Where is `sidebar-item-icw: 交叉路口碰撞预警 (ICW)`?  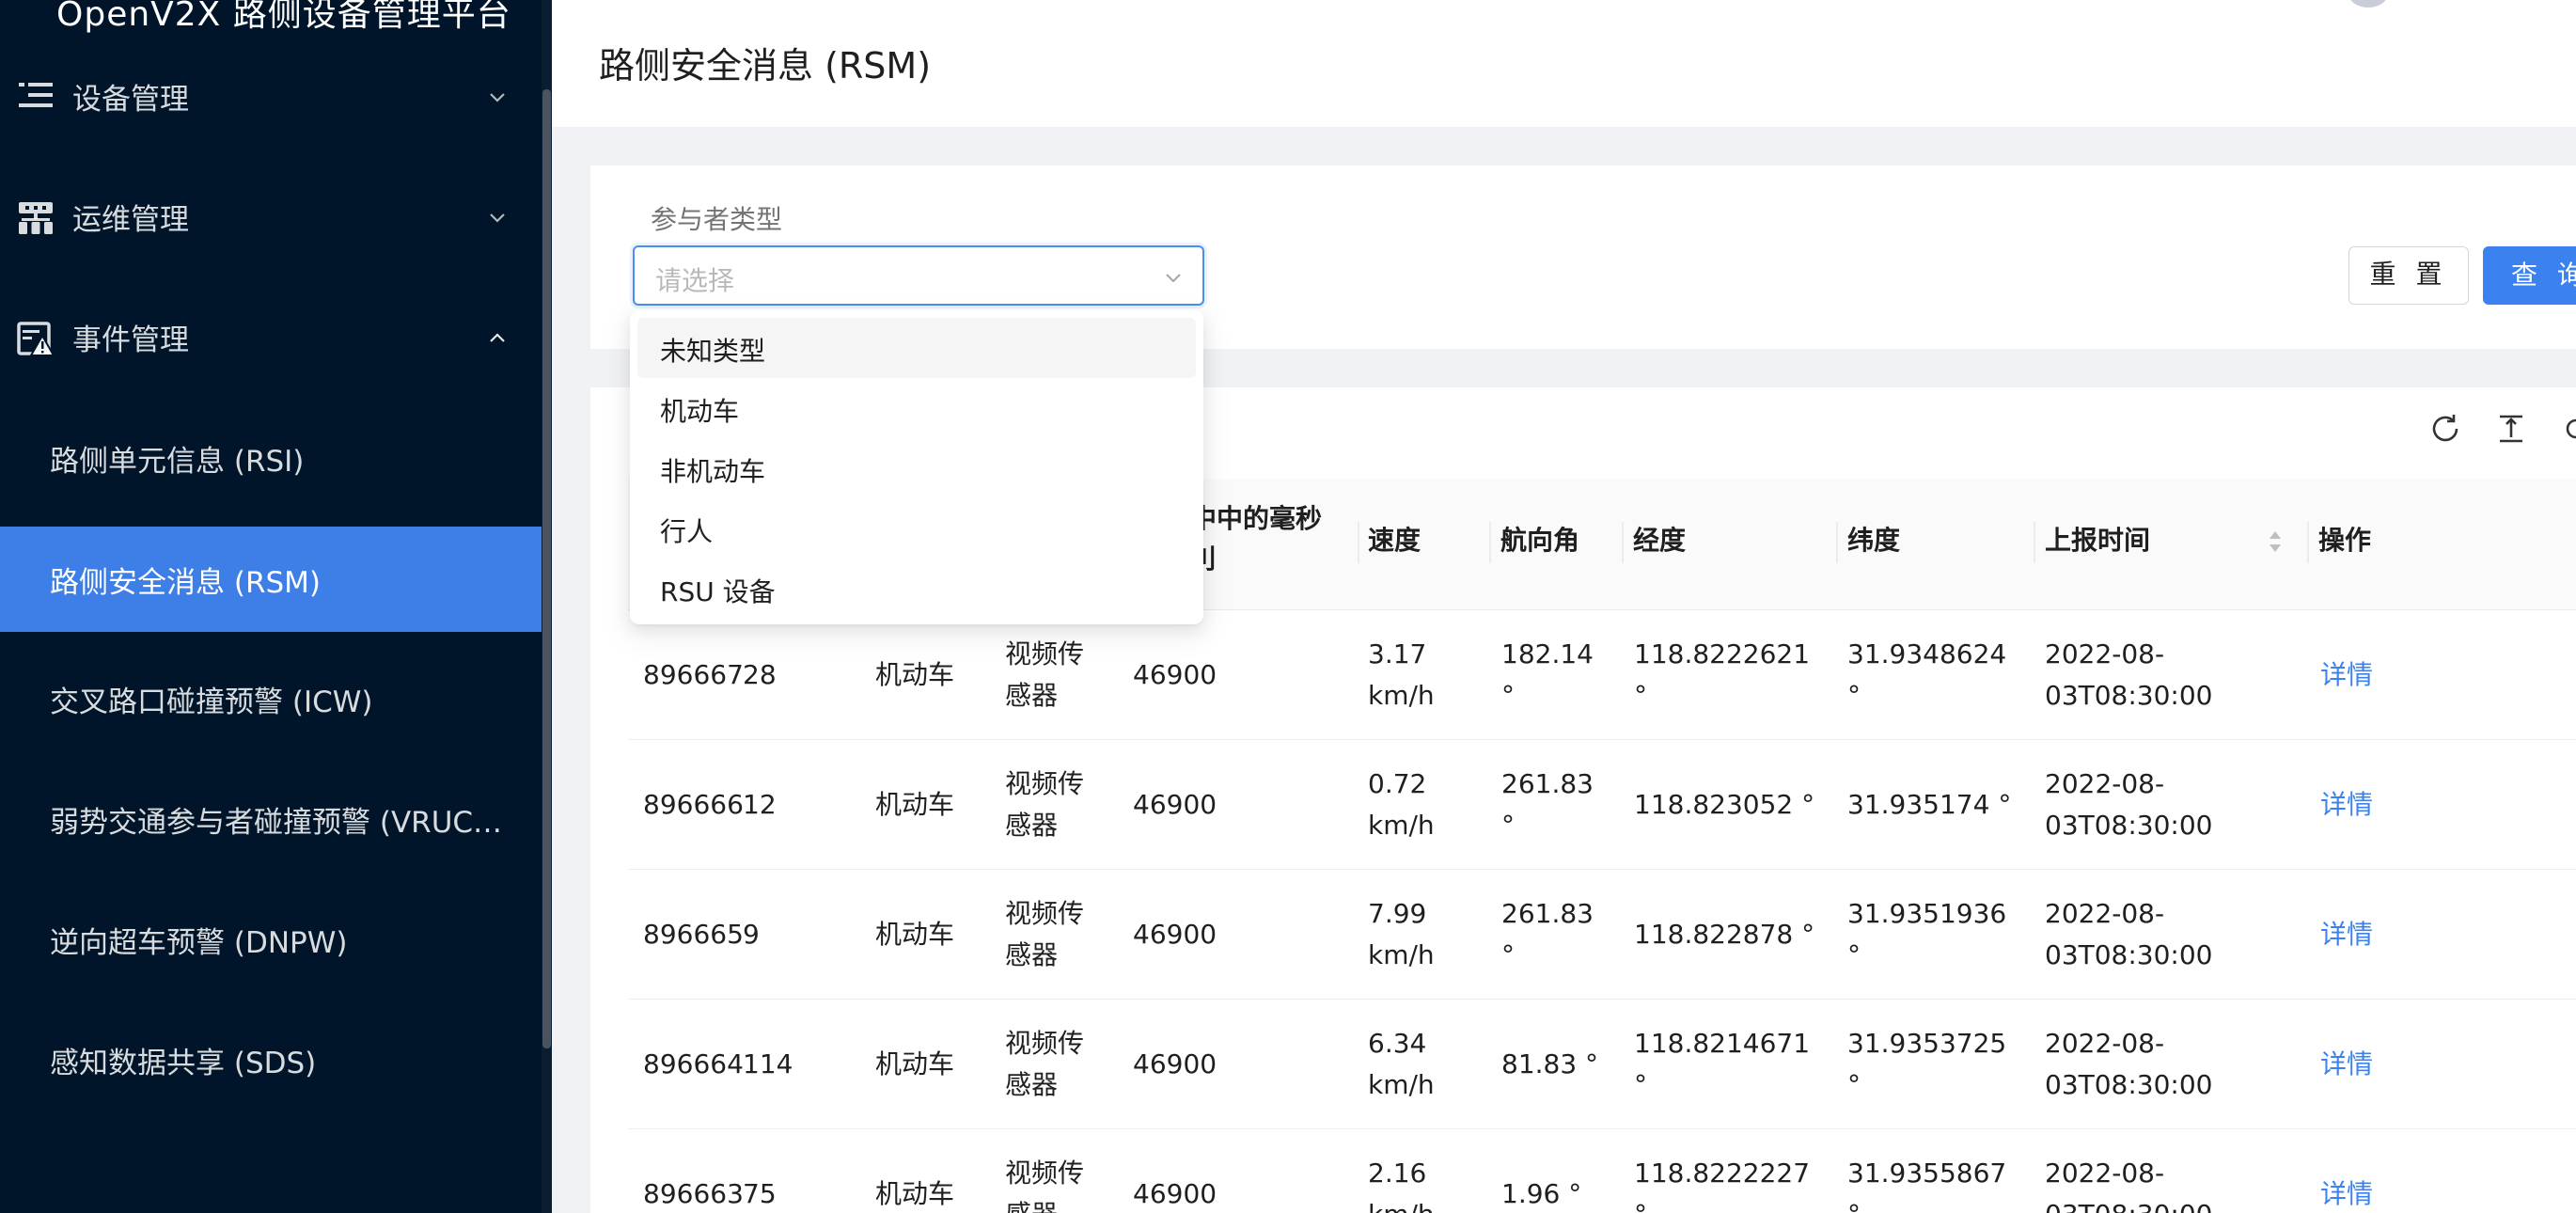
sidebar-item-icw: 交叉路口碰撞预警 (ICW) is located at coordinates (271, 699).